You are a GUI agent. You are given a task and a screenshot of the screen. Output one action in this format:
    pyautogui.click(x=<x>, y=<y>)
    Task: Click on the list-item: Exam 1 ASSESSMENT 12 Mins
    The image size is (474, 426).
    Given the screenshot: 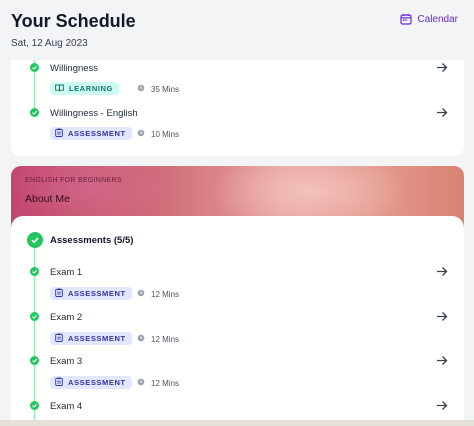 What is the action you would take?
    pyautogui.click(x=237, y=288)
    